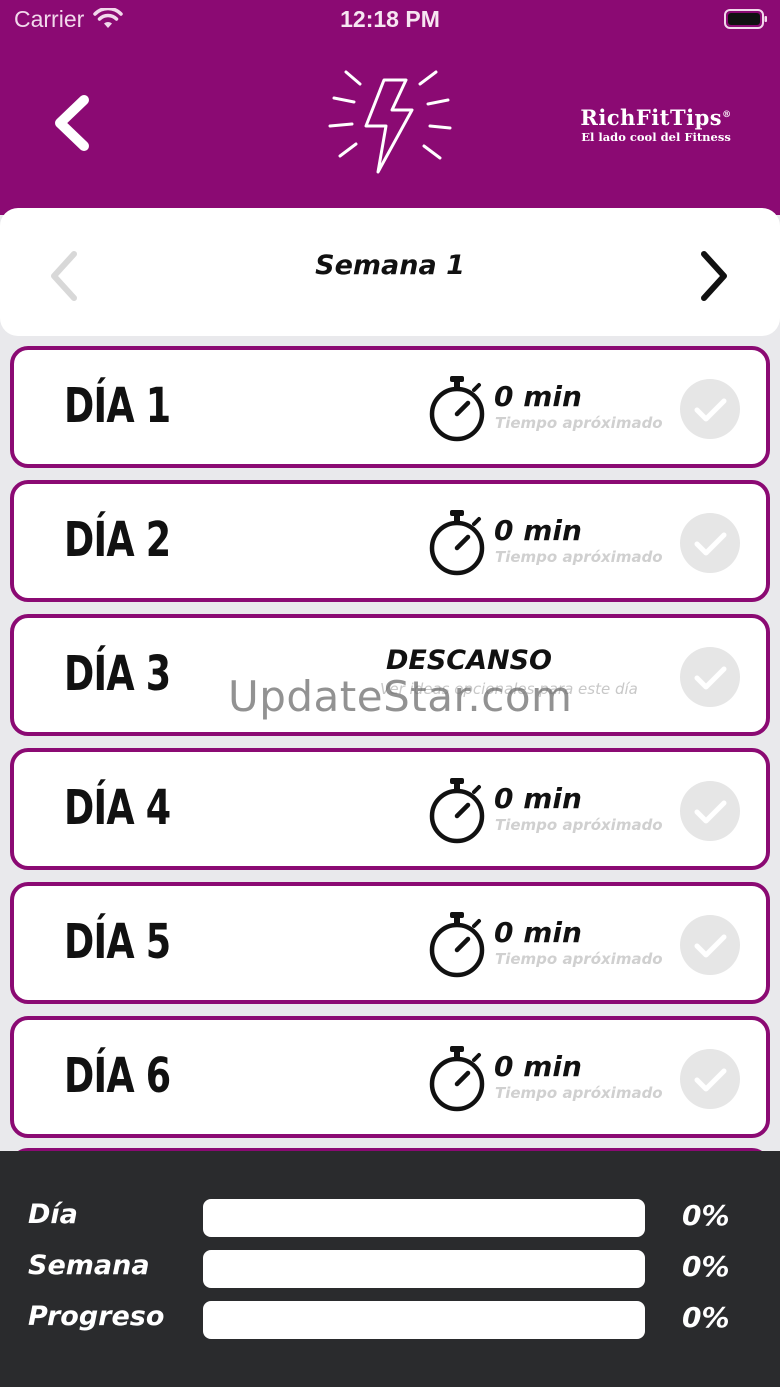  Describe the element at coordinates (117, 674) in the screenshot. I see `day-label: DÍA 3` at that location.